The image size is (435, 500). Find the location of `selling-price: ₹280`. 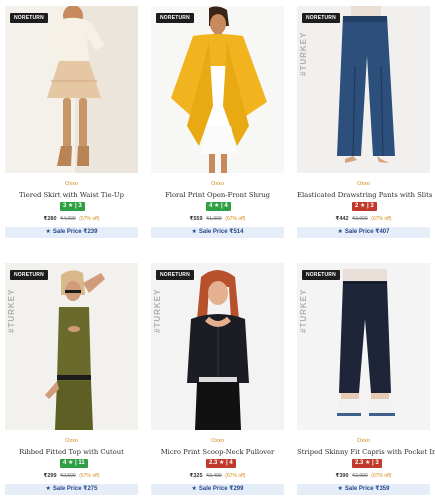

selling-price: ₹280 is located at coordinates (50, 219).